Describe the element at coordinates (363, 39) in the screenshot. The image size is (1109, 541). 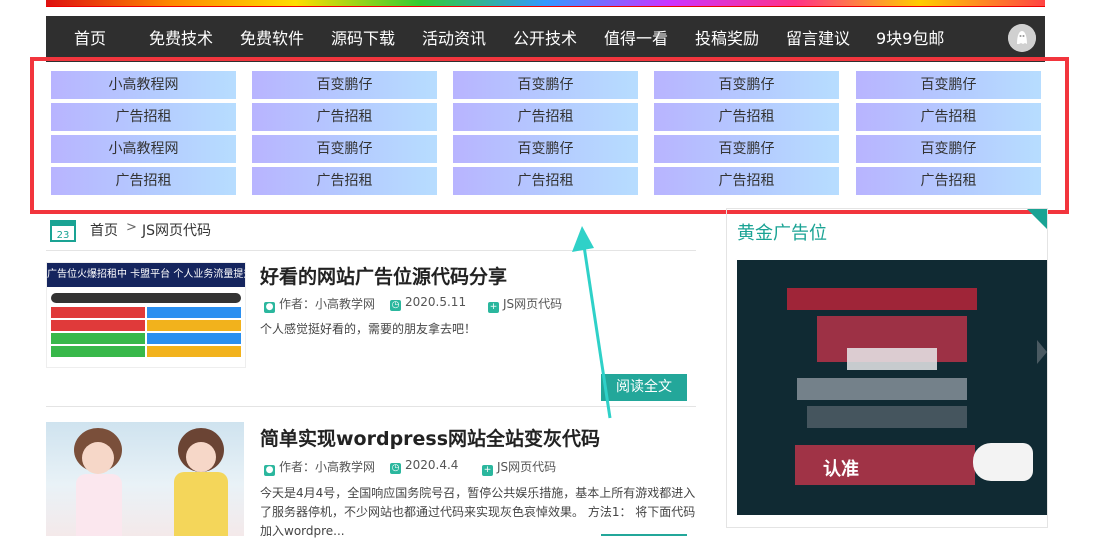
I see `nav-item-source-download: 源码下载` at that location.